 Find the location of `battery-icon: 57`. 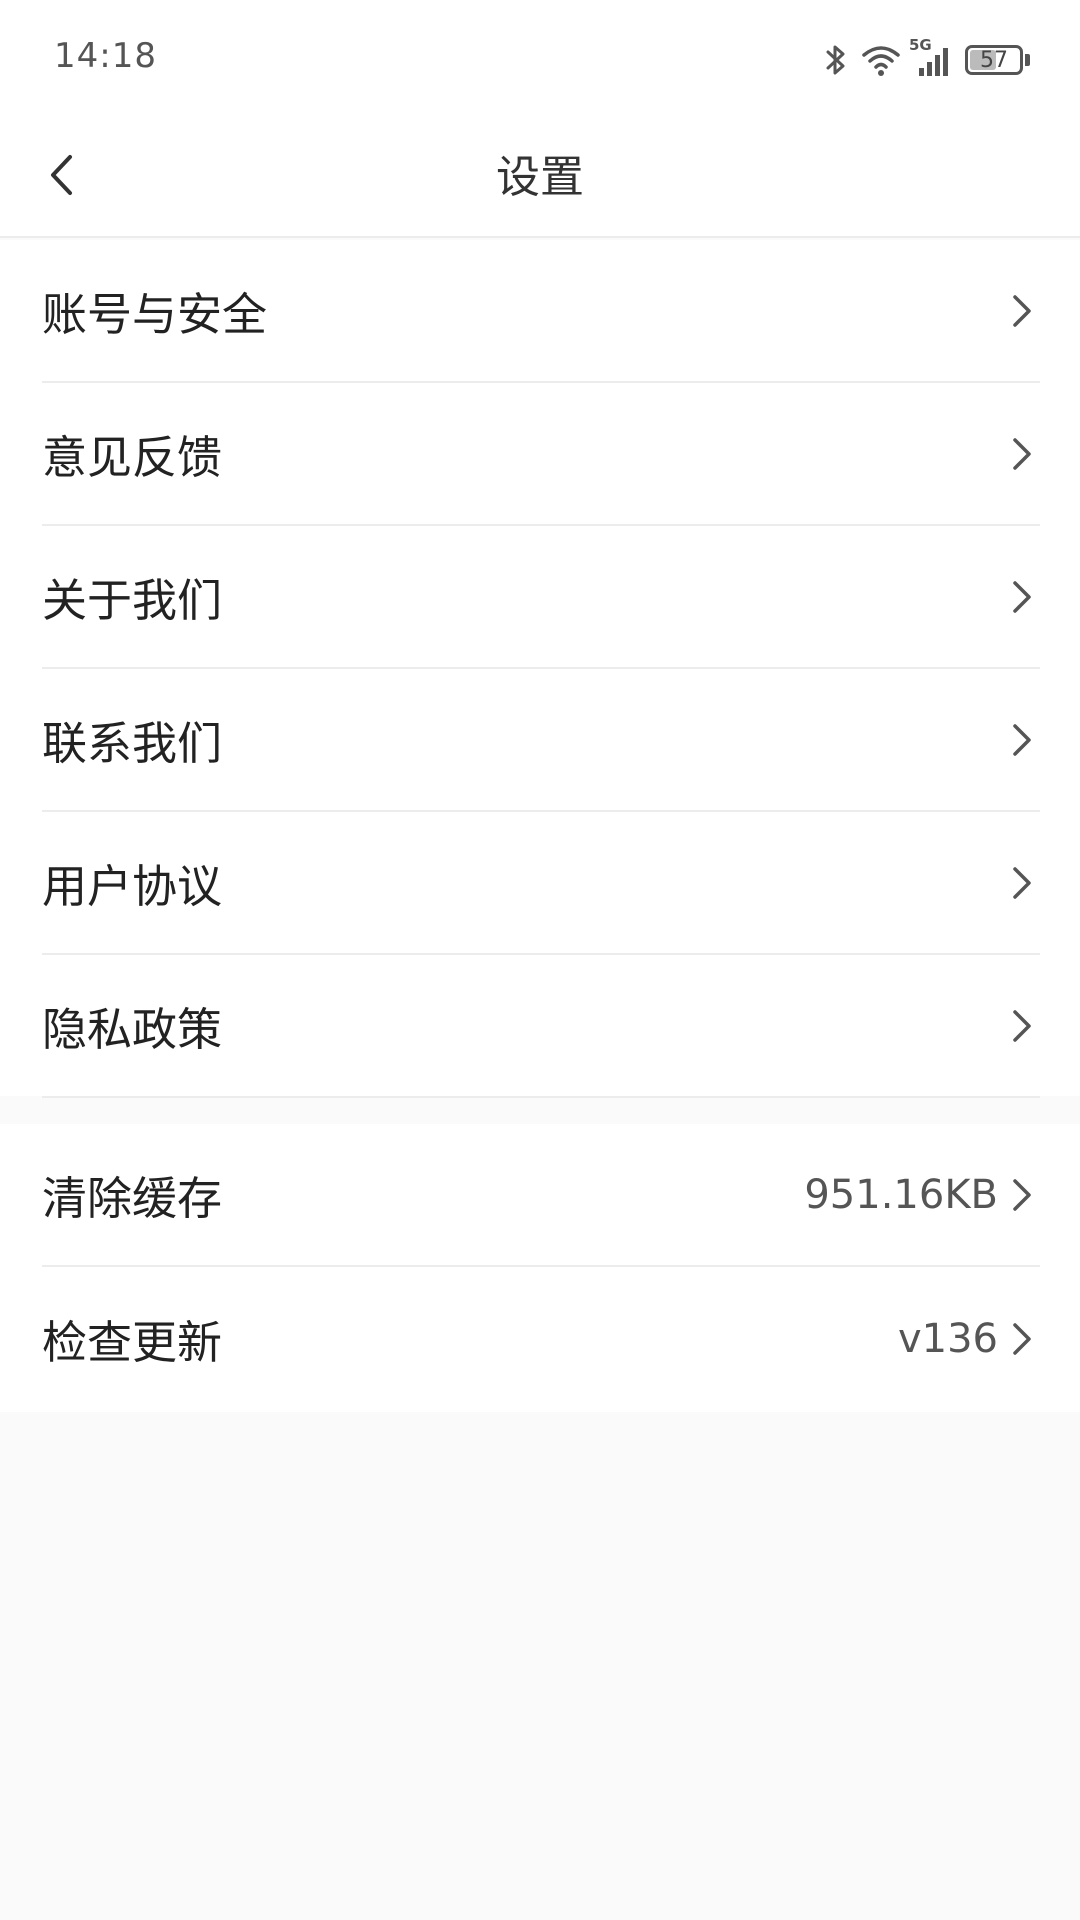

battery-icon: 57 is located at coordinates (997, 60).